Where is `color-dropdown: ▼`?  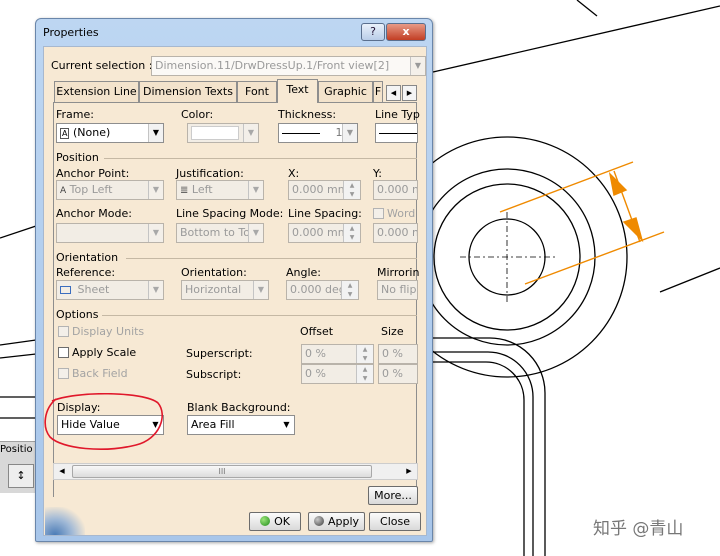
color-dropdown: ▼ is located at coordinates (223, 133).